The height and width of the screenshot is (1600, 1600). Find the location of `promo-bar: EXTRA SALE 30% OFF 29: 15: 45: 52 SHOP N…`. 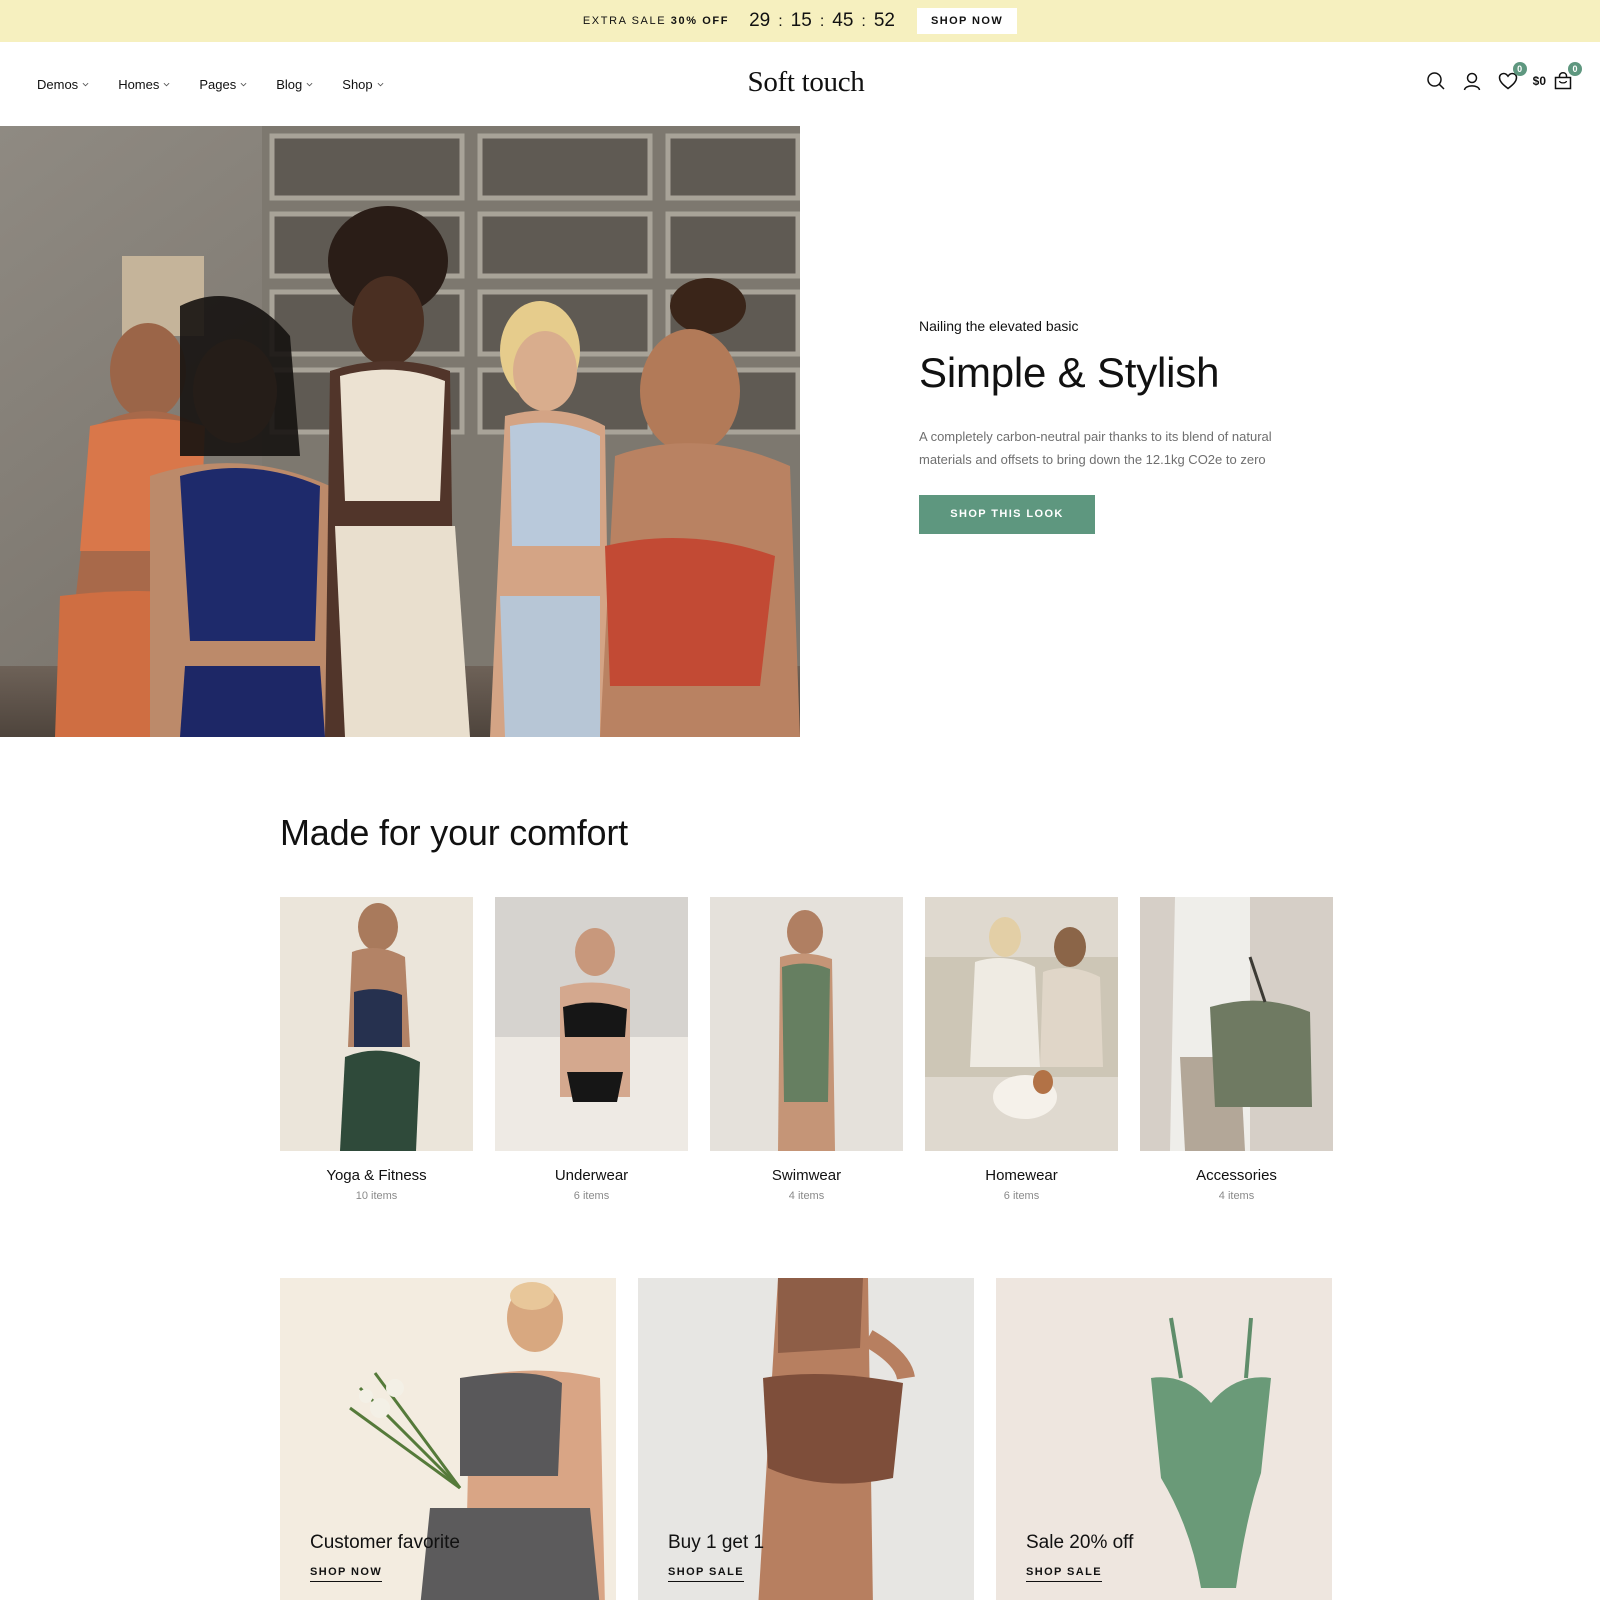

promo-bar: EXTRA SALE 30% OFF 29: 15: 45: 52 SHOP N… is located at coordinates (800, 21).